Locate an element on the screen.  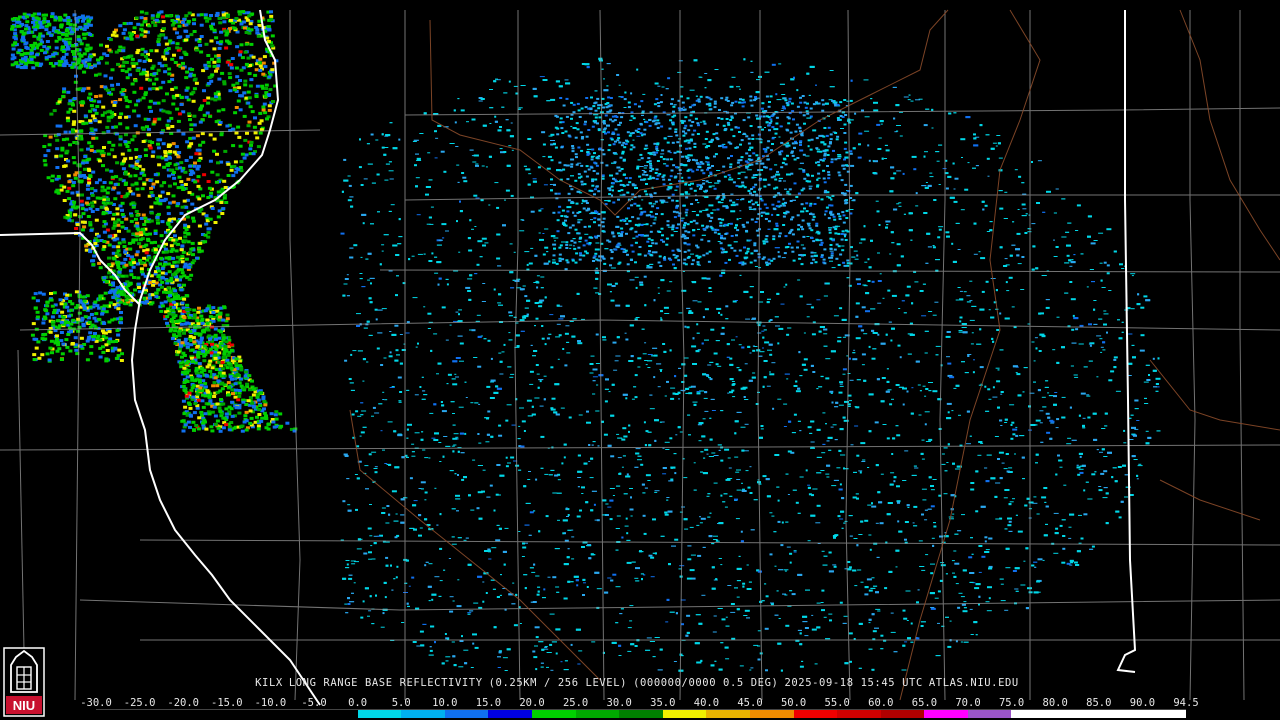
legend-tick: 50.0 is located at coordinates (793, 703).